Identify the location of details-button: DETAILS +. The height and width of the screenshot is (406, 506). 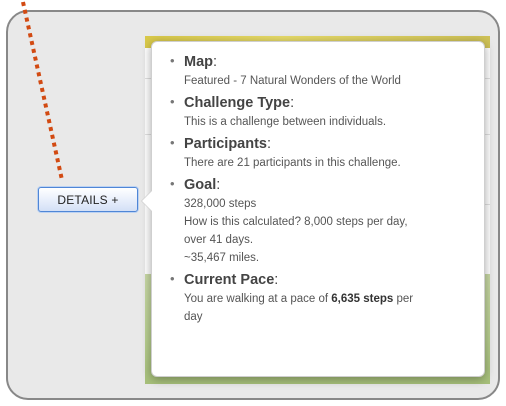
(88, 199).